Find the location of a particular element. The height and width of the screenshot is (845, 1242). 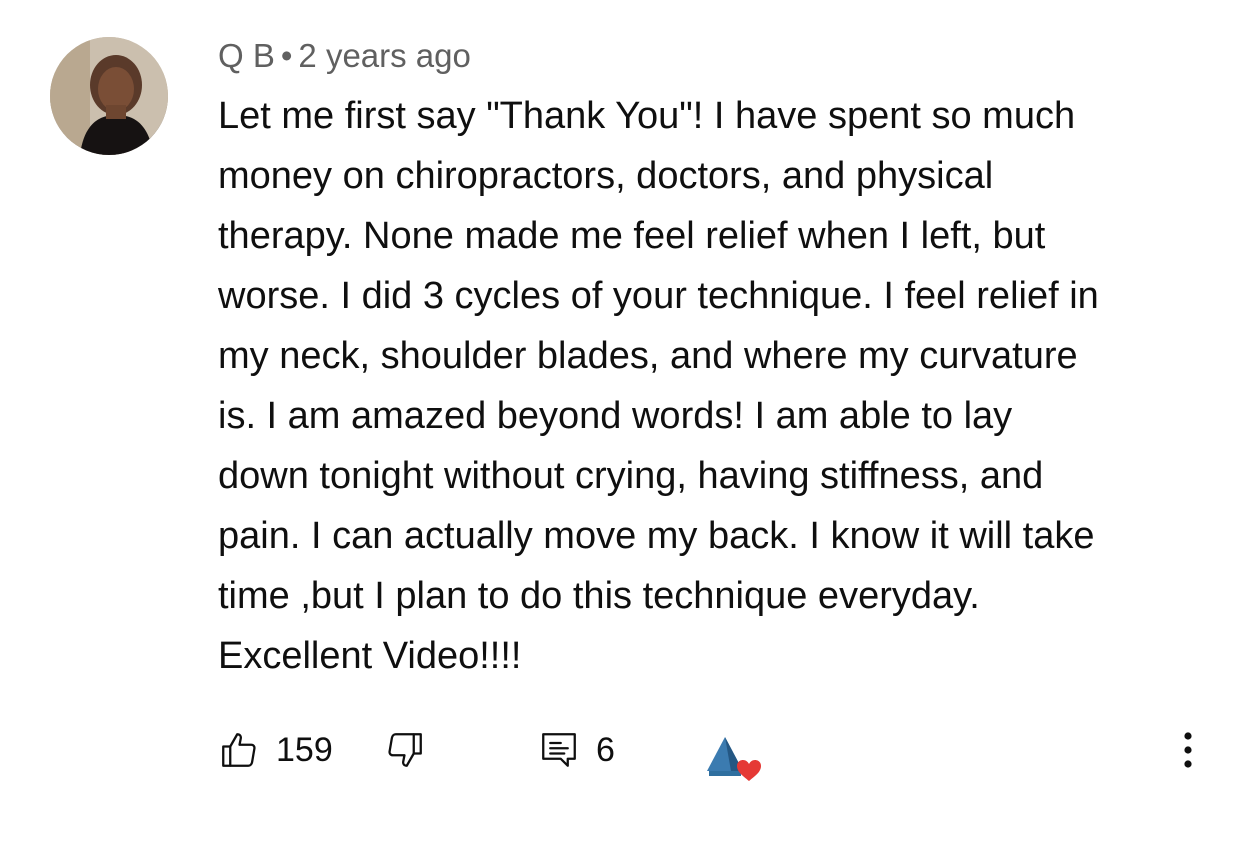

thumbs-down-icon is located at coordinates (405, 750).